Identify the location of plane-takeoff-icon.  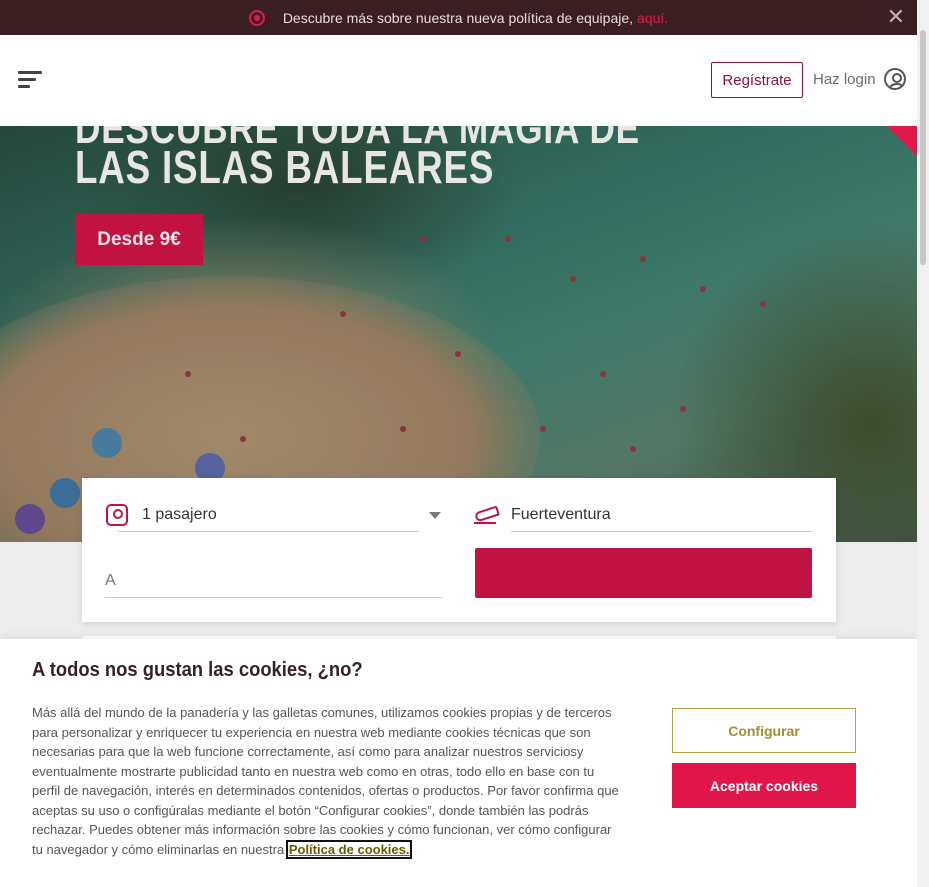
(486, 515).